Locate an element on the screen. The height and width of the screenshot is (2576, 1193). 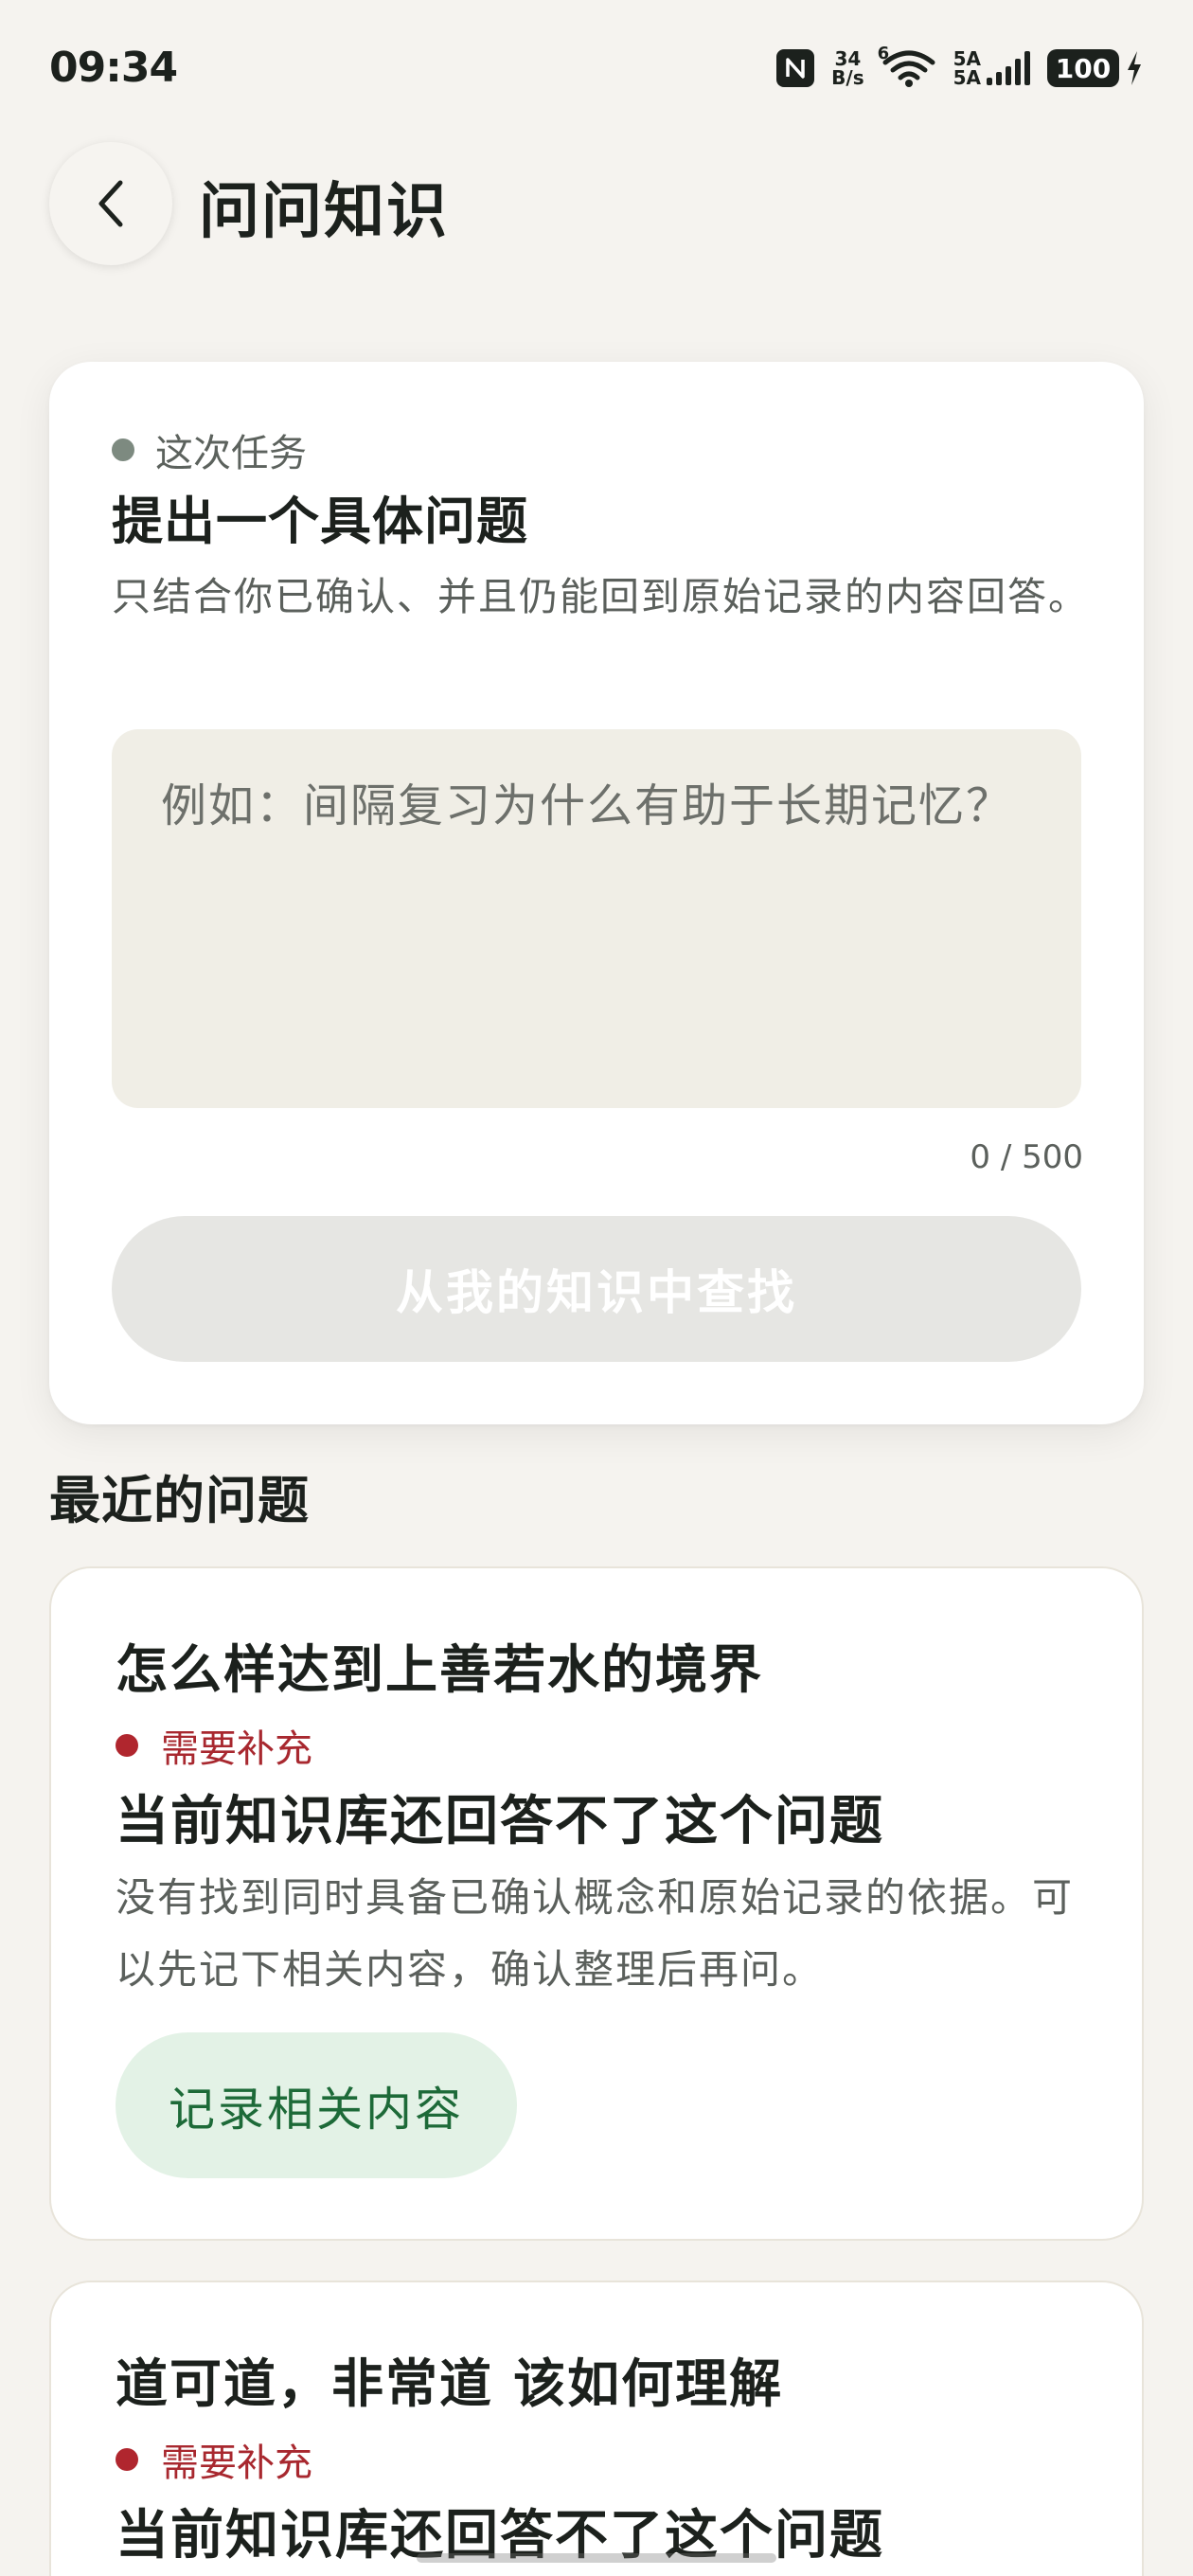
home-indicator is located at coordinates (596, 2558).